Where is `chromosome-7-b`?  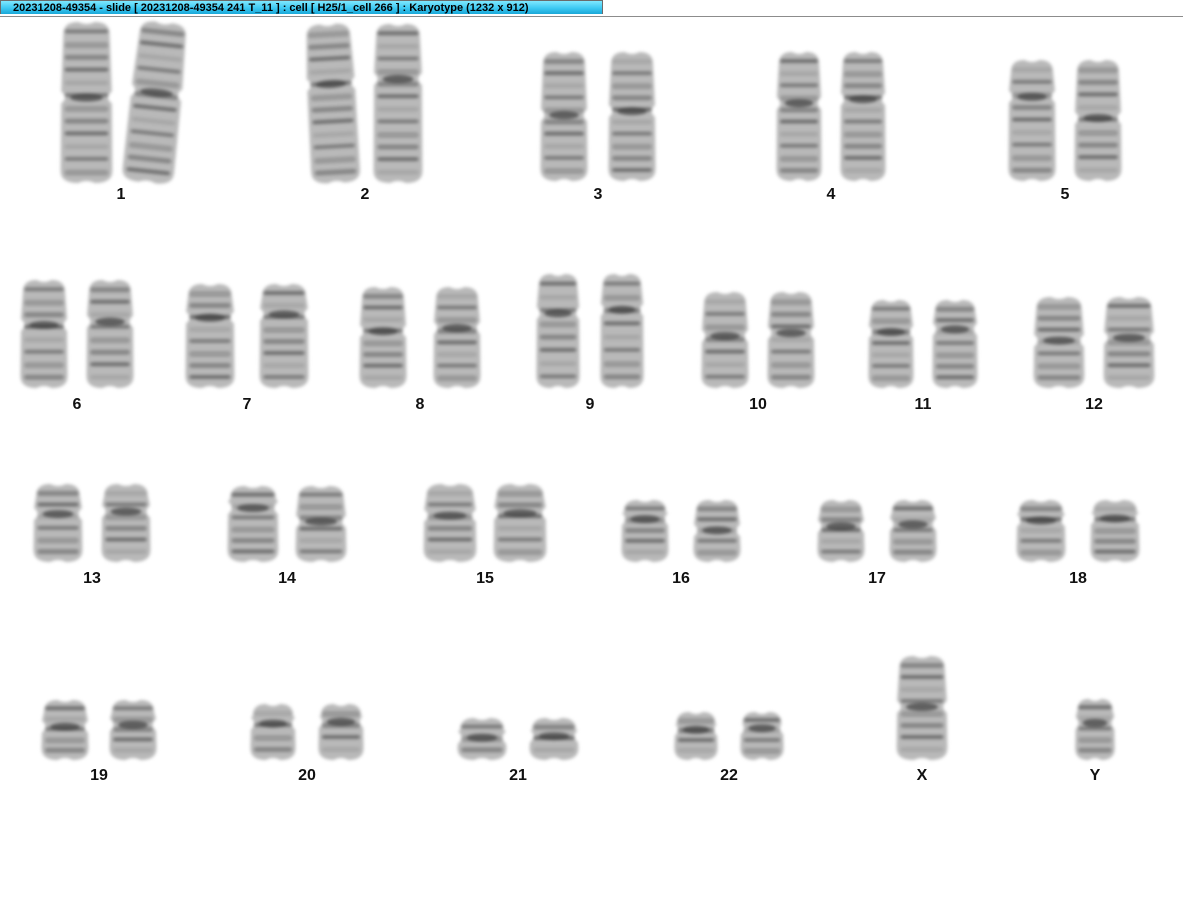
chromosome-7-b is located at coordinates (284, 336).